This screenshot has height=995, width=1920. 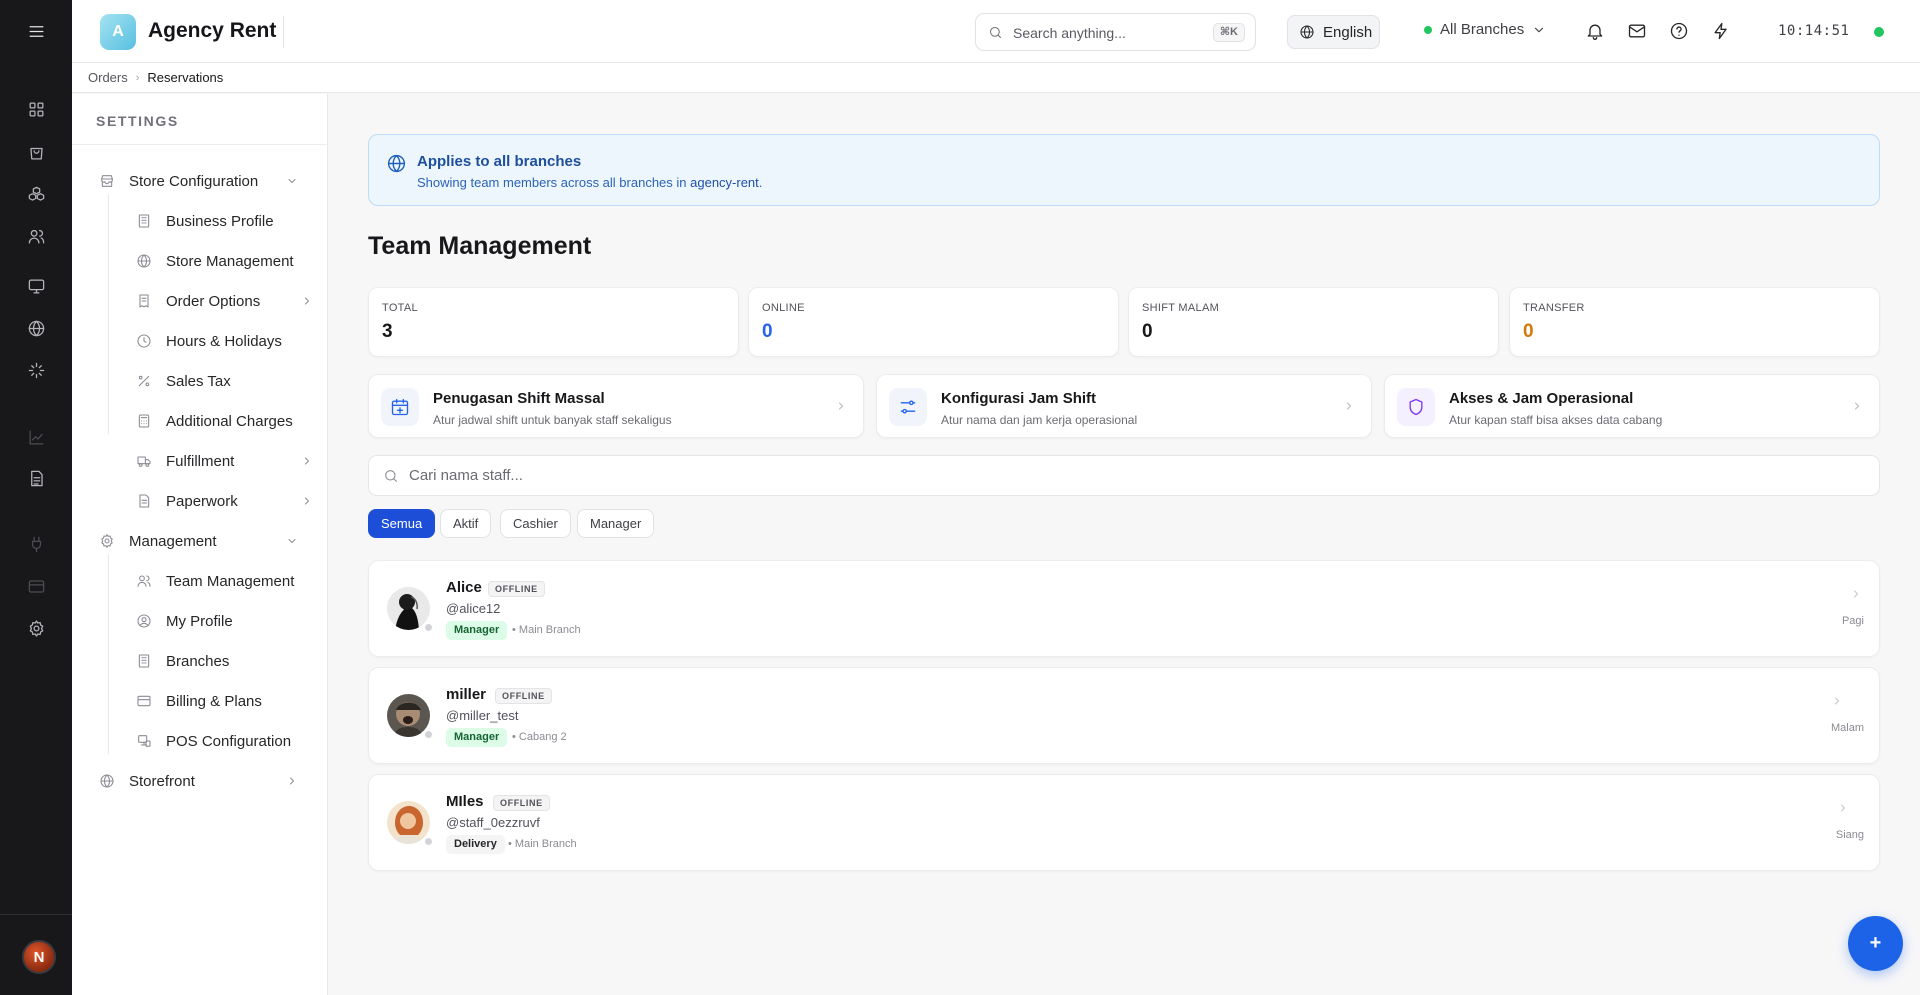 I want to click on breadcrumb-parent: Orders, so click(x=108, y=77).